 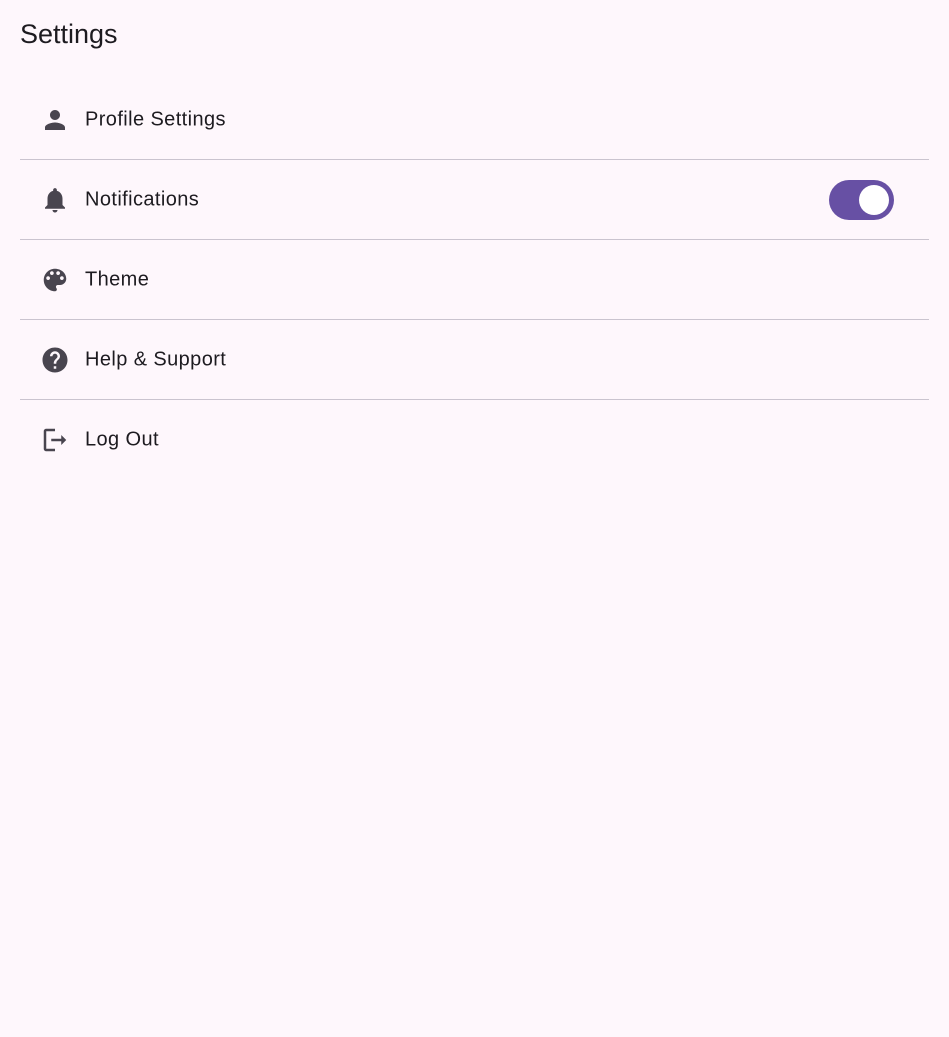 What do you see at coordinates (474, 200) in the screenshot?
I see `settings-item-notifications: Notifications` at bounding box center [474, 200].